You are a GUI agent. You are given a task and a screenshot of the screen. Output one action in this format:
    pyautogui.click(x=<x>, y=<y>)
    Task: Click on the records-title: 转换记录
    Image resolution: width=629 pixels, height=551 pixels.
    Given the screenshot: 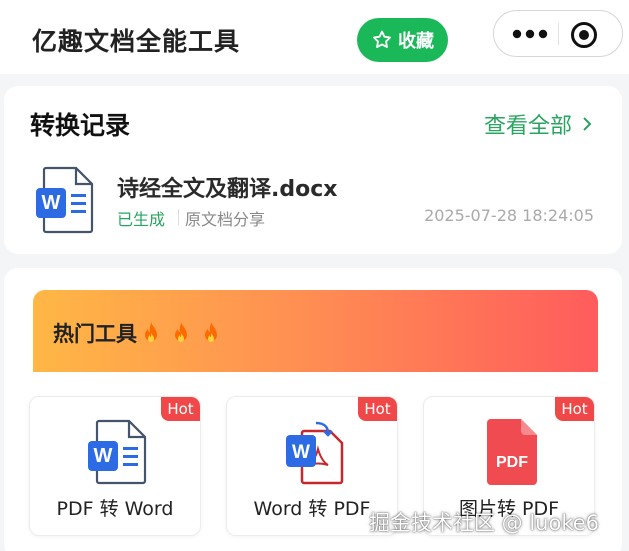 What is the action you would take?
    pyautogui.click(x=80, y=125)
    